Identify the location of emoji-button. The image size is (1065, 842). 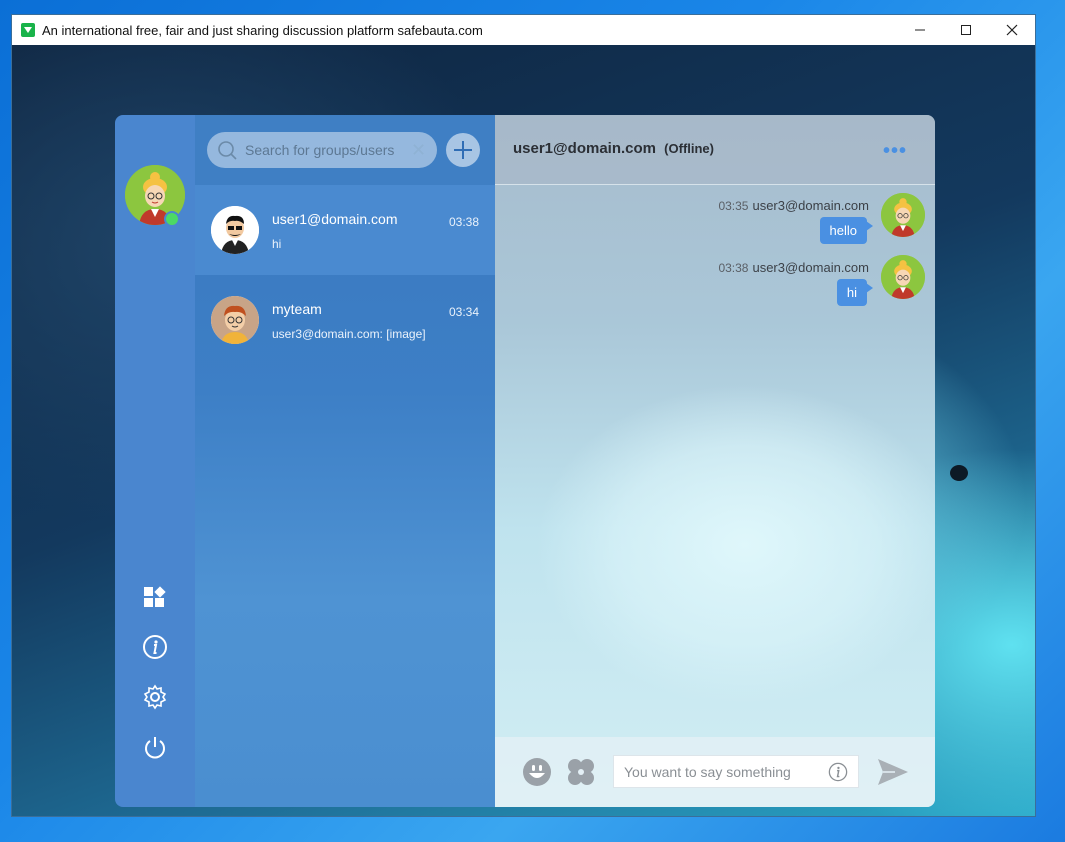
(537, 772).